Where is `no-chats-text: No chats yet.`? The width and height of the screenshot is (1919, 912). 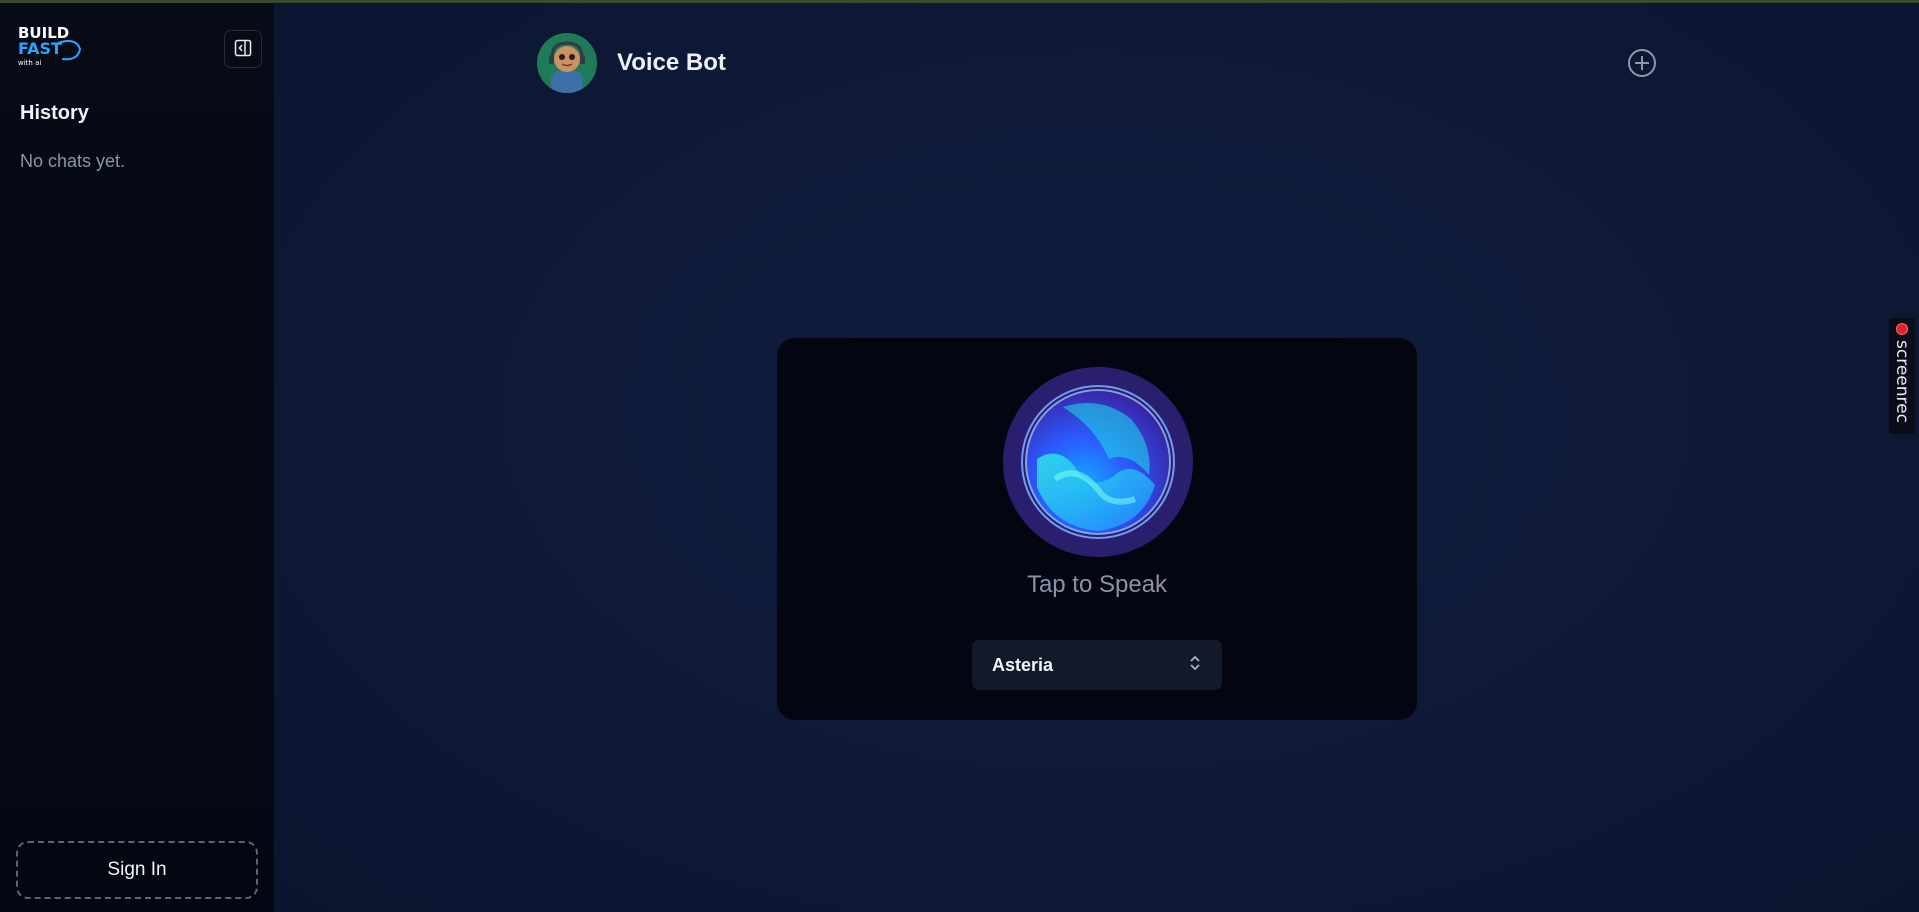
no-chats-text: No chats yet. is located at coordinates (73, 161).